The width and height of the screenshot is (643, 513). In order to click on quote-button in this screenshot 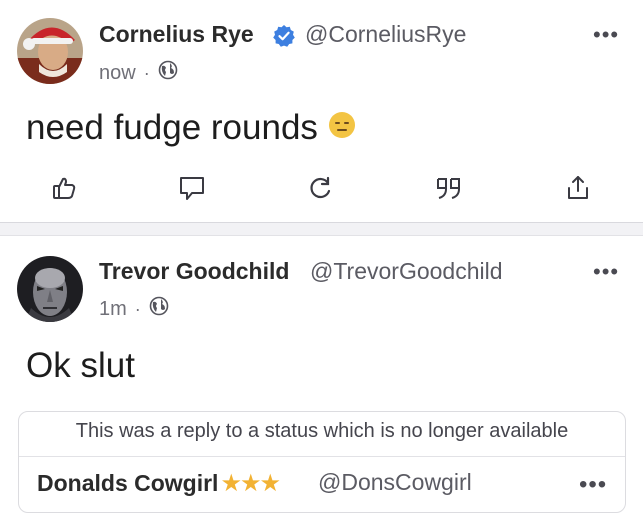, I will do `click(449, 190)`.